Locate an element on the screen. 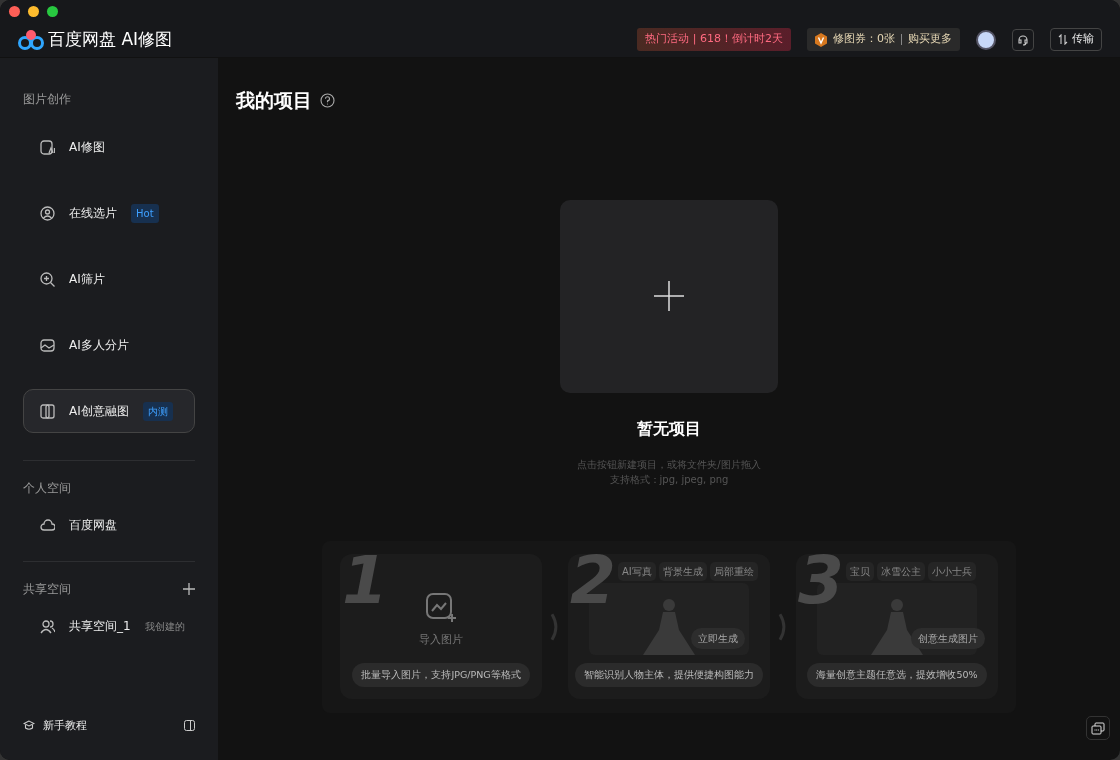  style-chip: AI写真 is located at coordinates (636, 571).